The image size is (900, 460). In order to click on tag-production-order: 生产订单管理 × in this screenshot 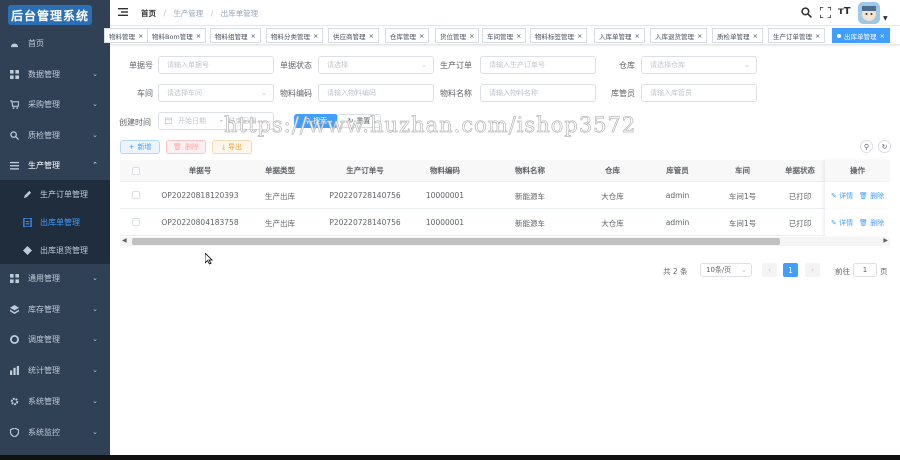, I will do `click(797, 35)`.